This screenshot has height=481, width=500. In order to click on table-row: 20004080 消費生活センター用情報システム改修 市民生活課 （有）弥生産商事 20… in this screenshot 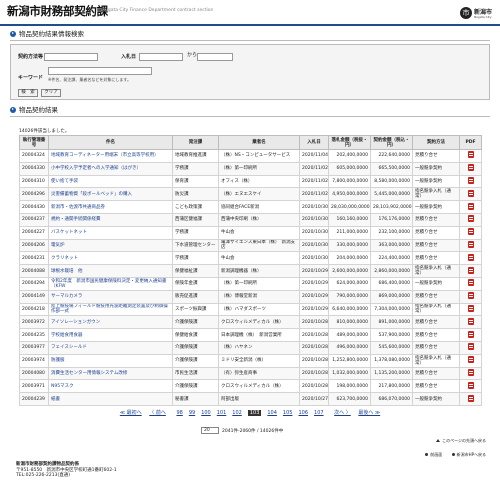, I will do `click(250, 373)`.